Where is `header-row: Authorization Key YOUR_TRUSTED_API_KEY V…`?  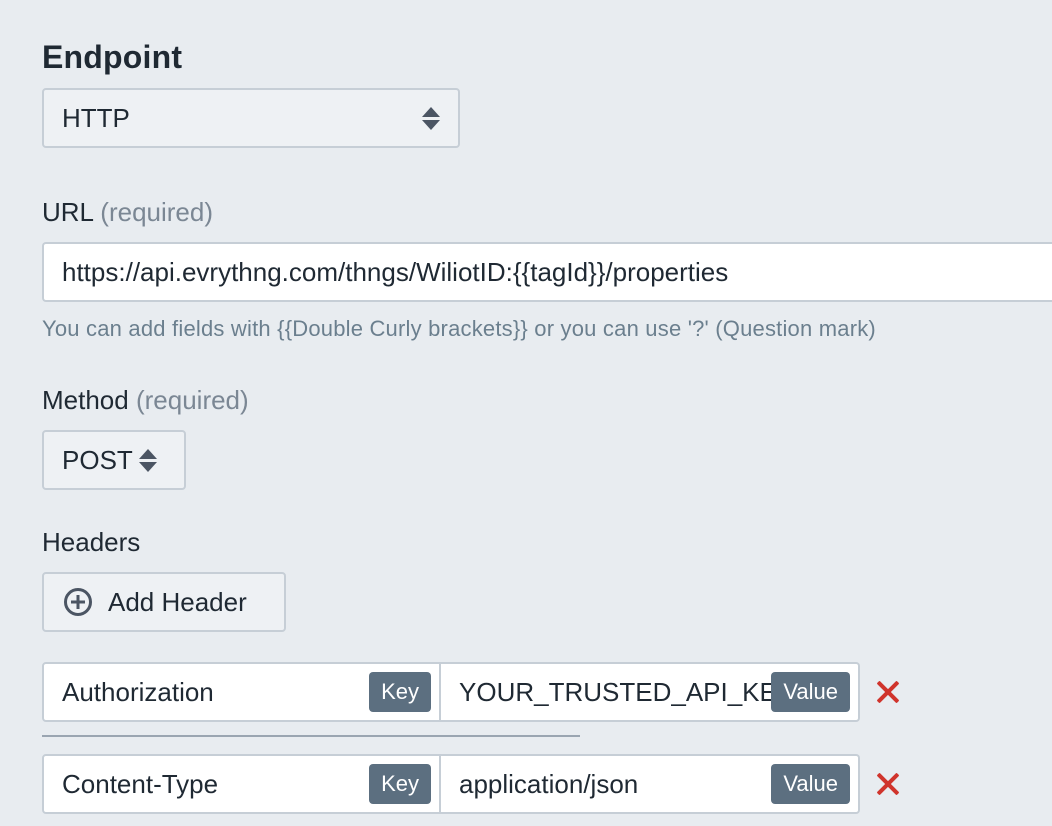 header-row: Authorization Key YOUR_TRUSTED_API_KEY V… is located at coordinates (451, 692).